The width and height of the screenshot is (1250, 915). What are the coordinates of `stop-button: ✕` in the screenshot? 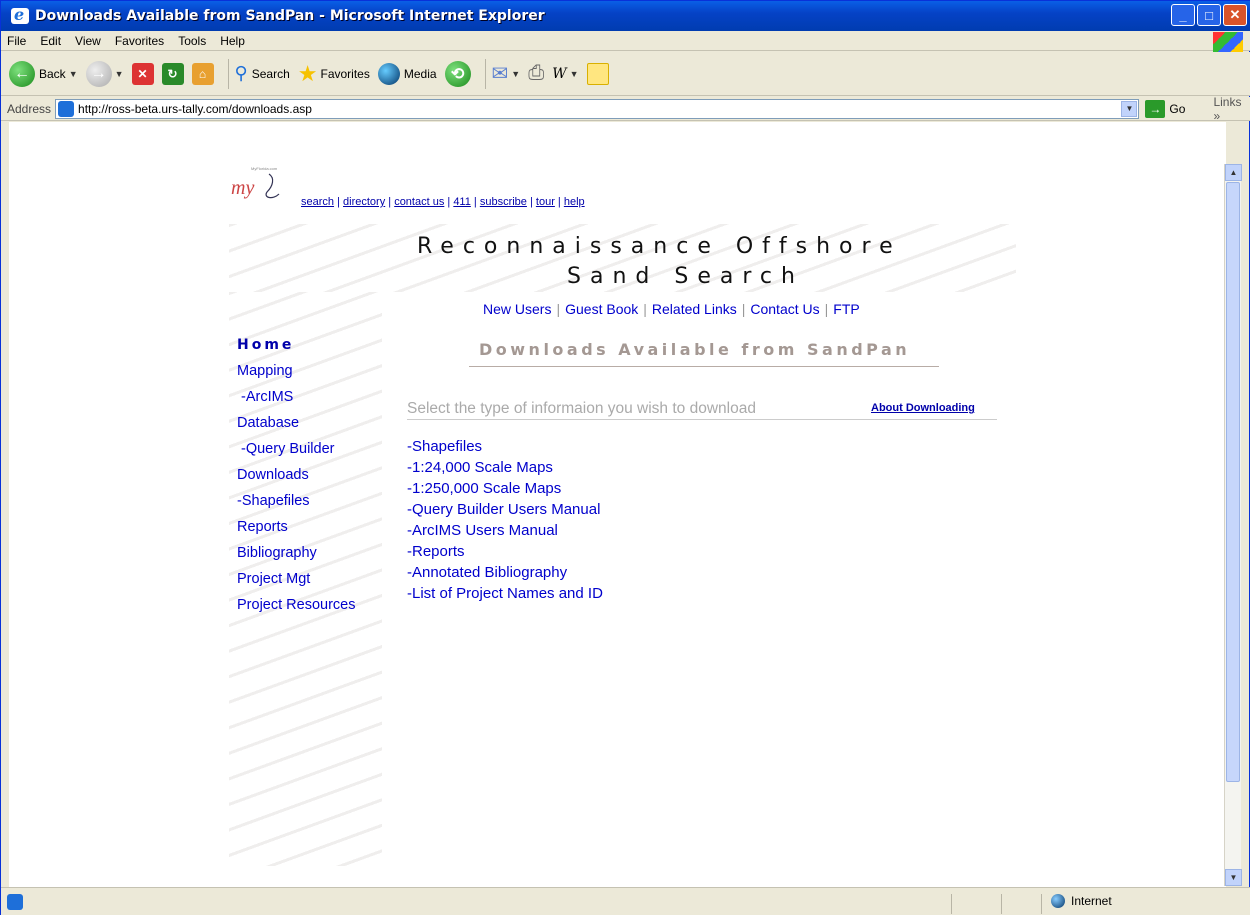 It's located at (142, 73).